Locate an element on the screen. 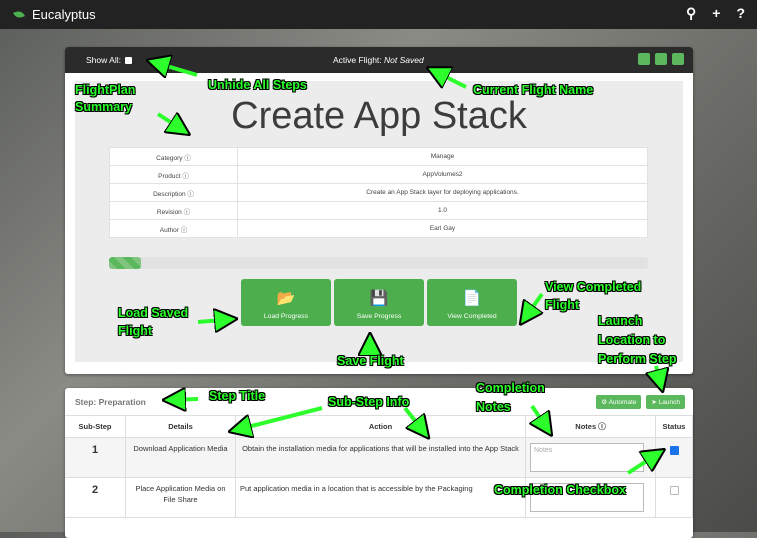  annotation-load-2: Flight is located at coordinates (135, 331).